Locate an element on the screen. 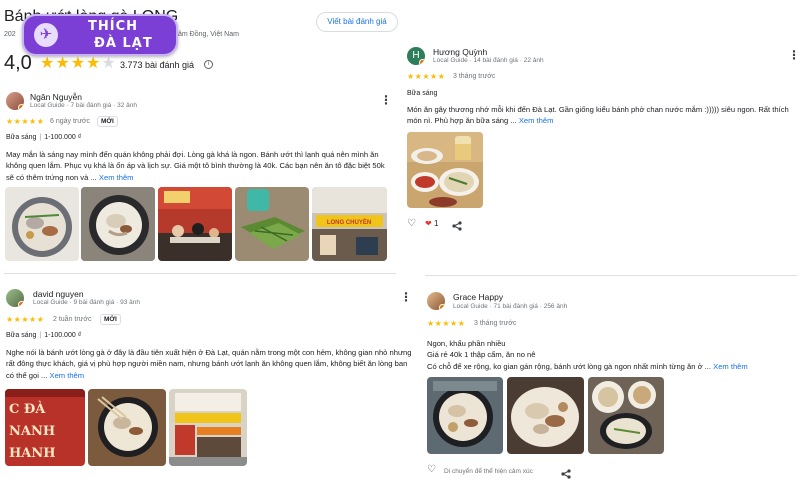  heart-filled-icon: ❤ is located at coordinates (428, 223).